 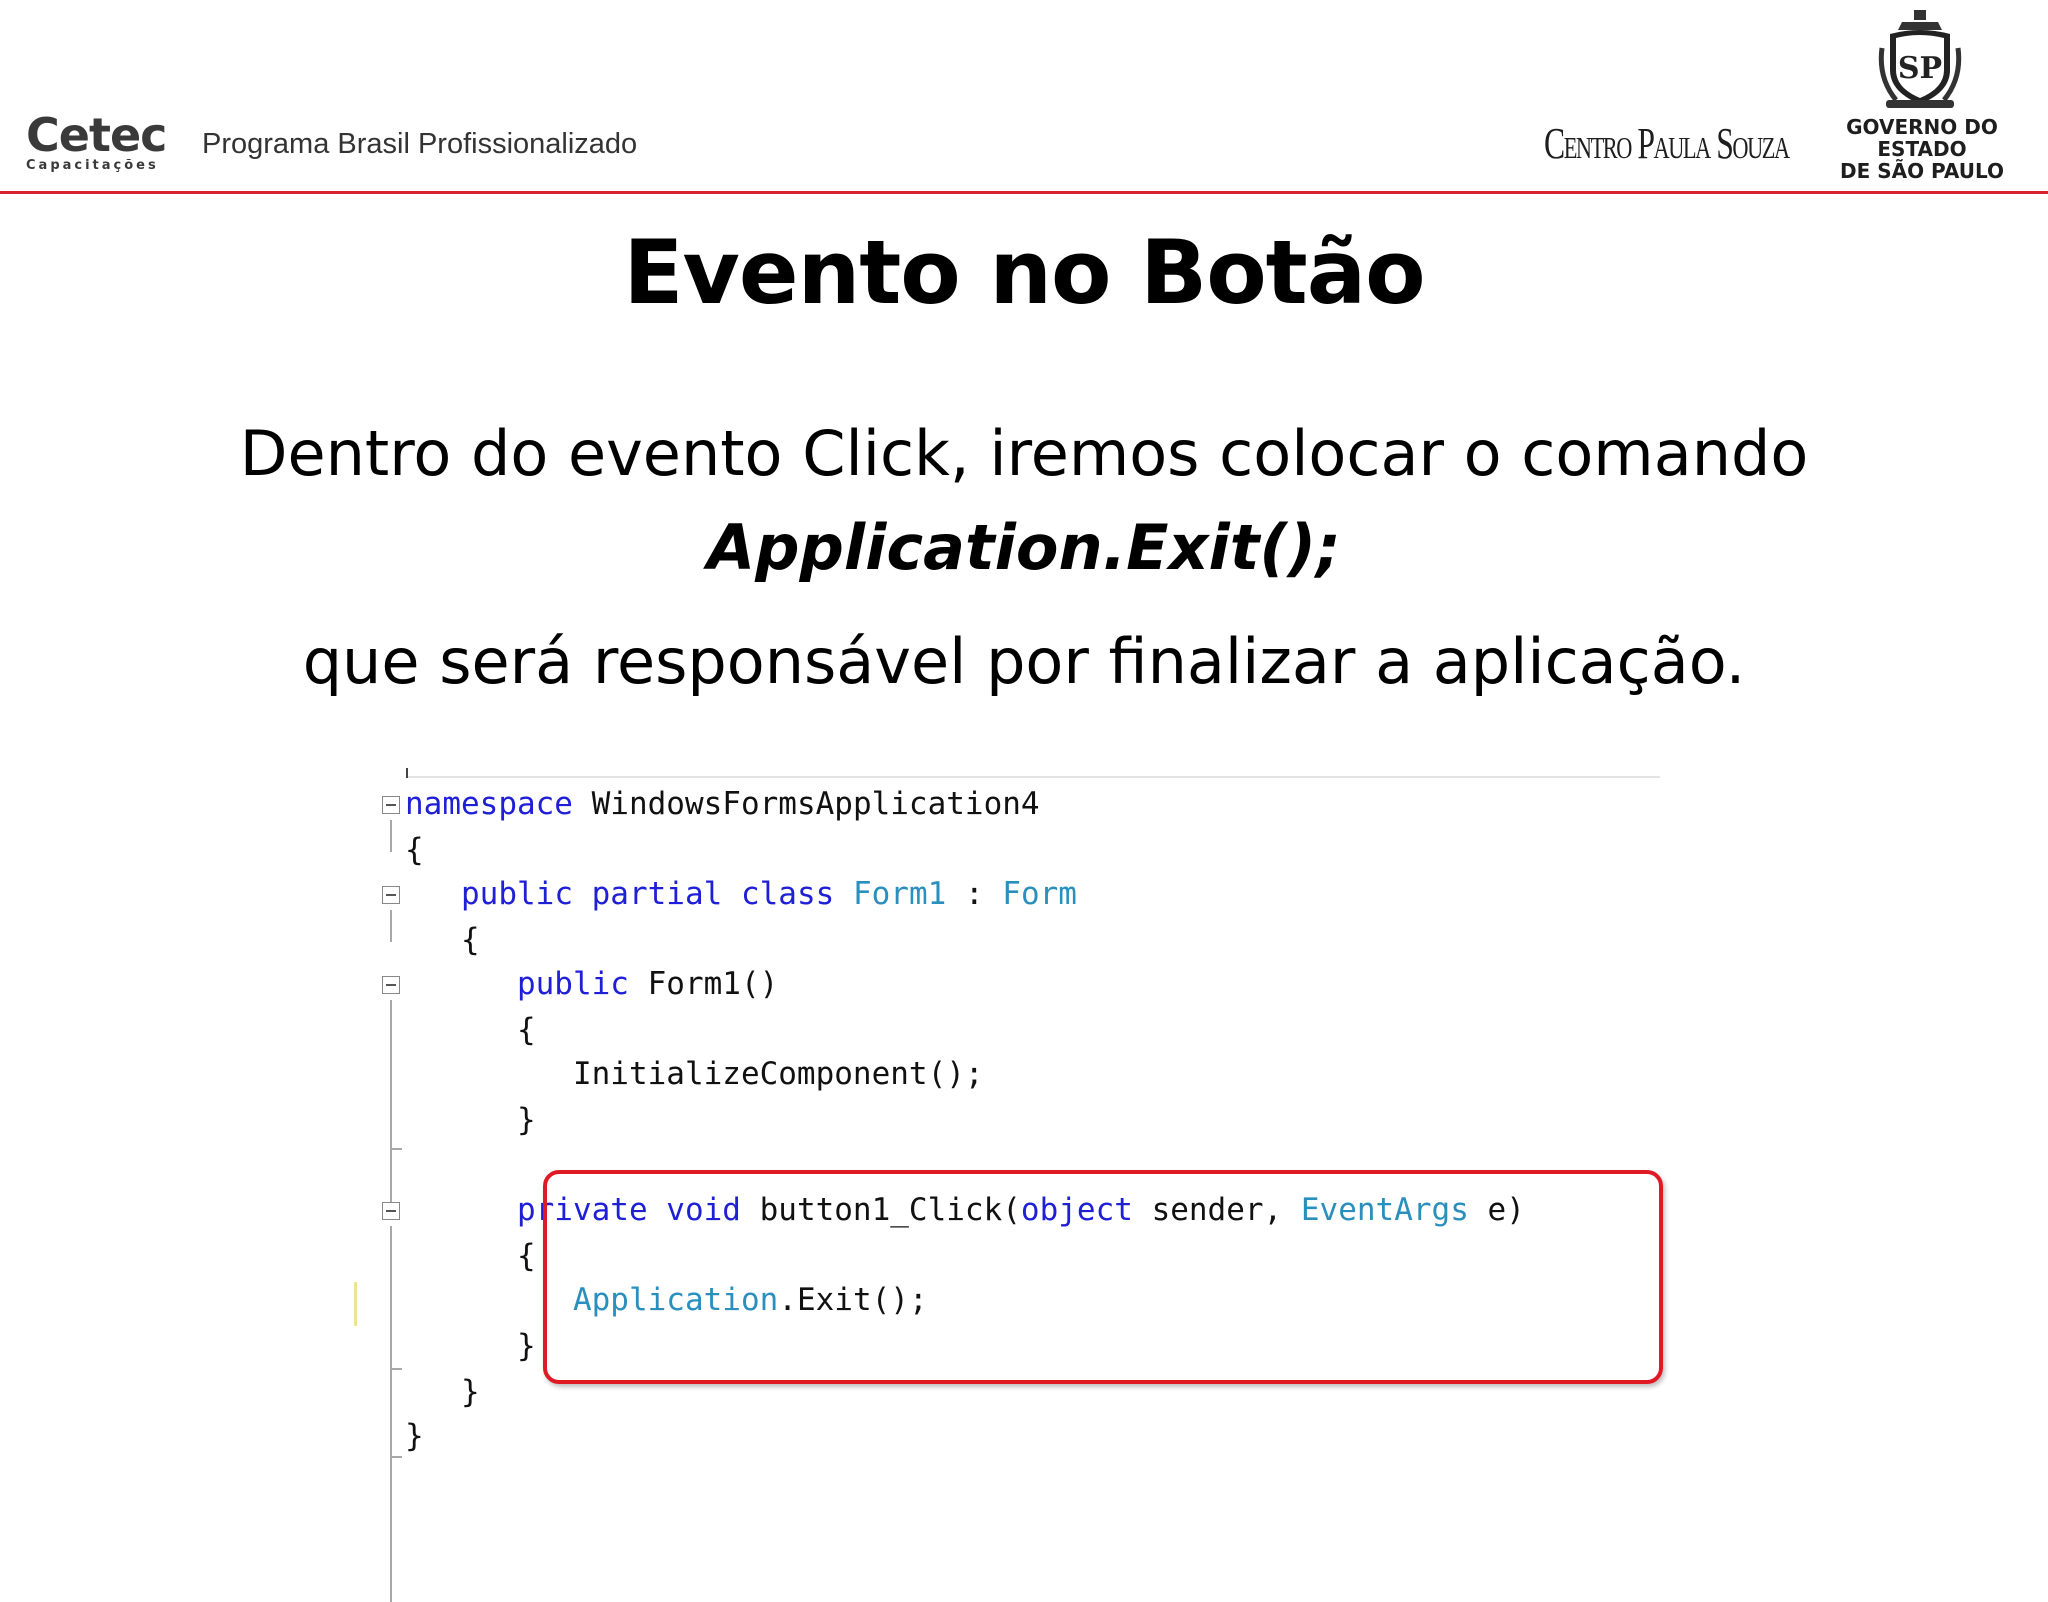 I want to click on code-line-4: {, so click(x=442, y=940).